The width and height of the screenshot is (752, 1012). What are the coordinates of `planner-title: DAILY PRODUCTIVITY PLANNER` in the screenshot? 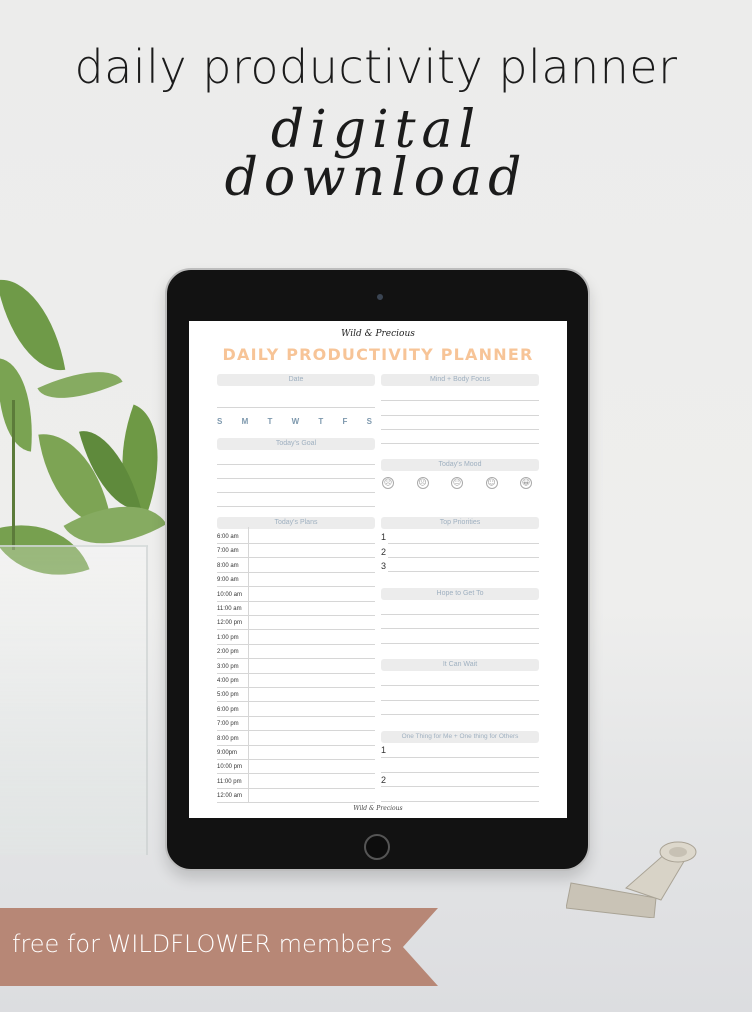 It's located at (378, 354).